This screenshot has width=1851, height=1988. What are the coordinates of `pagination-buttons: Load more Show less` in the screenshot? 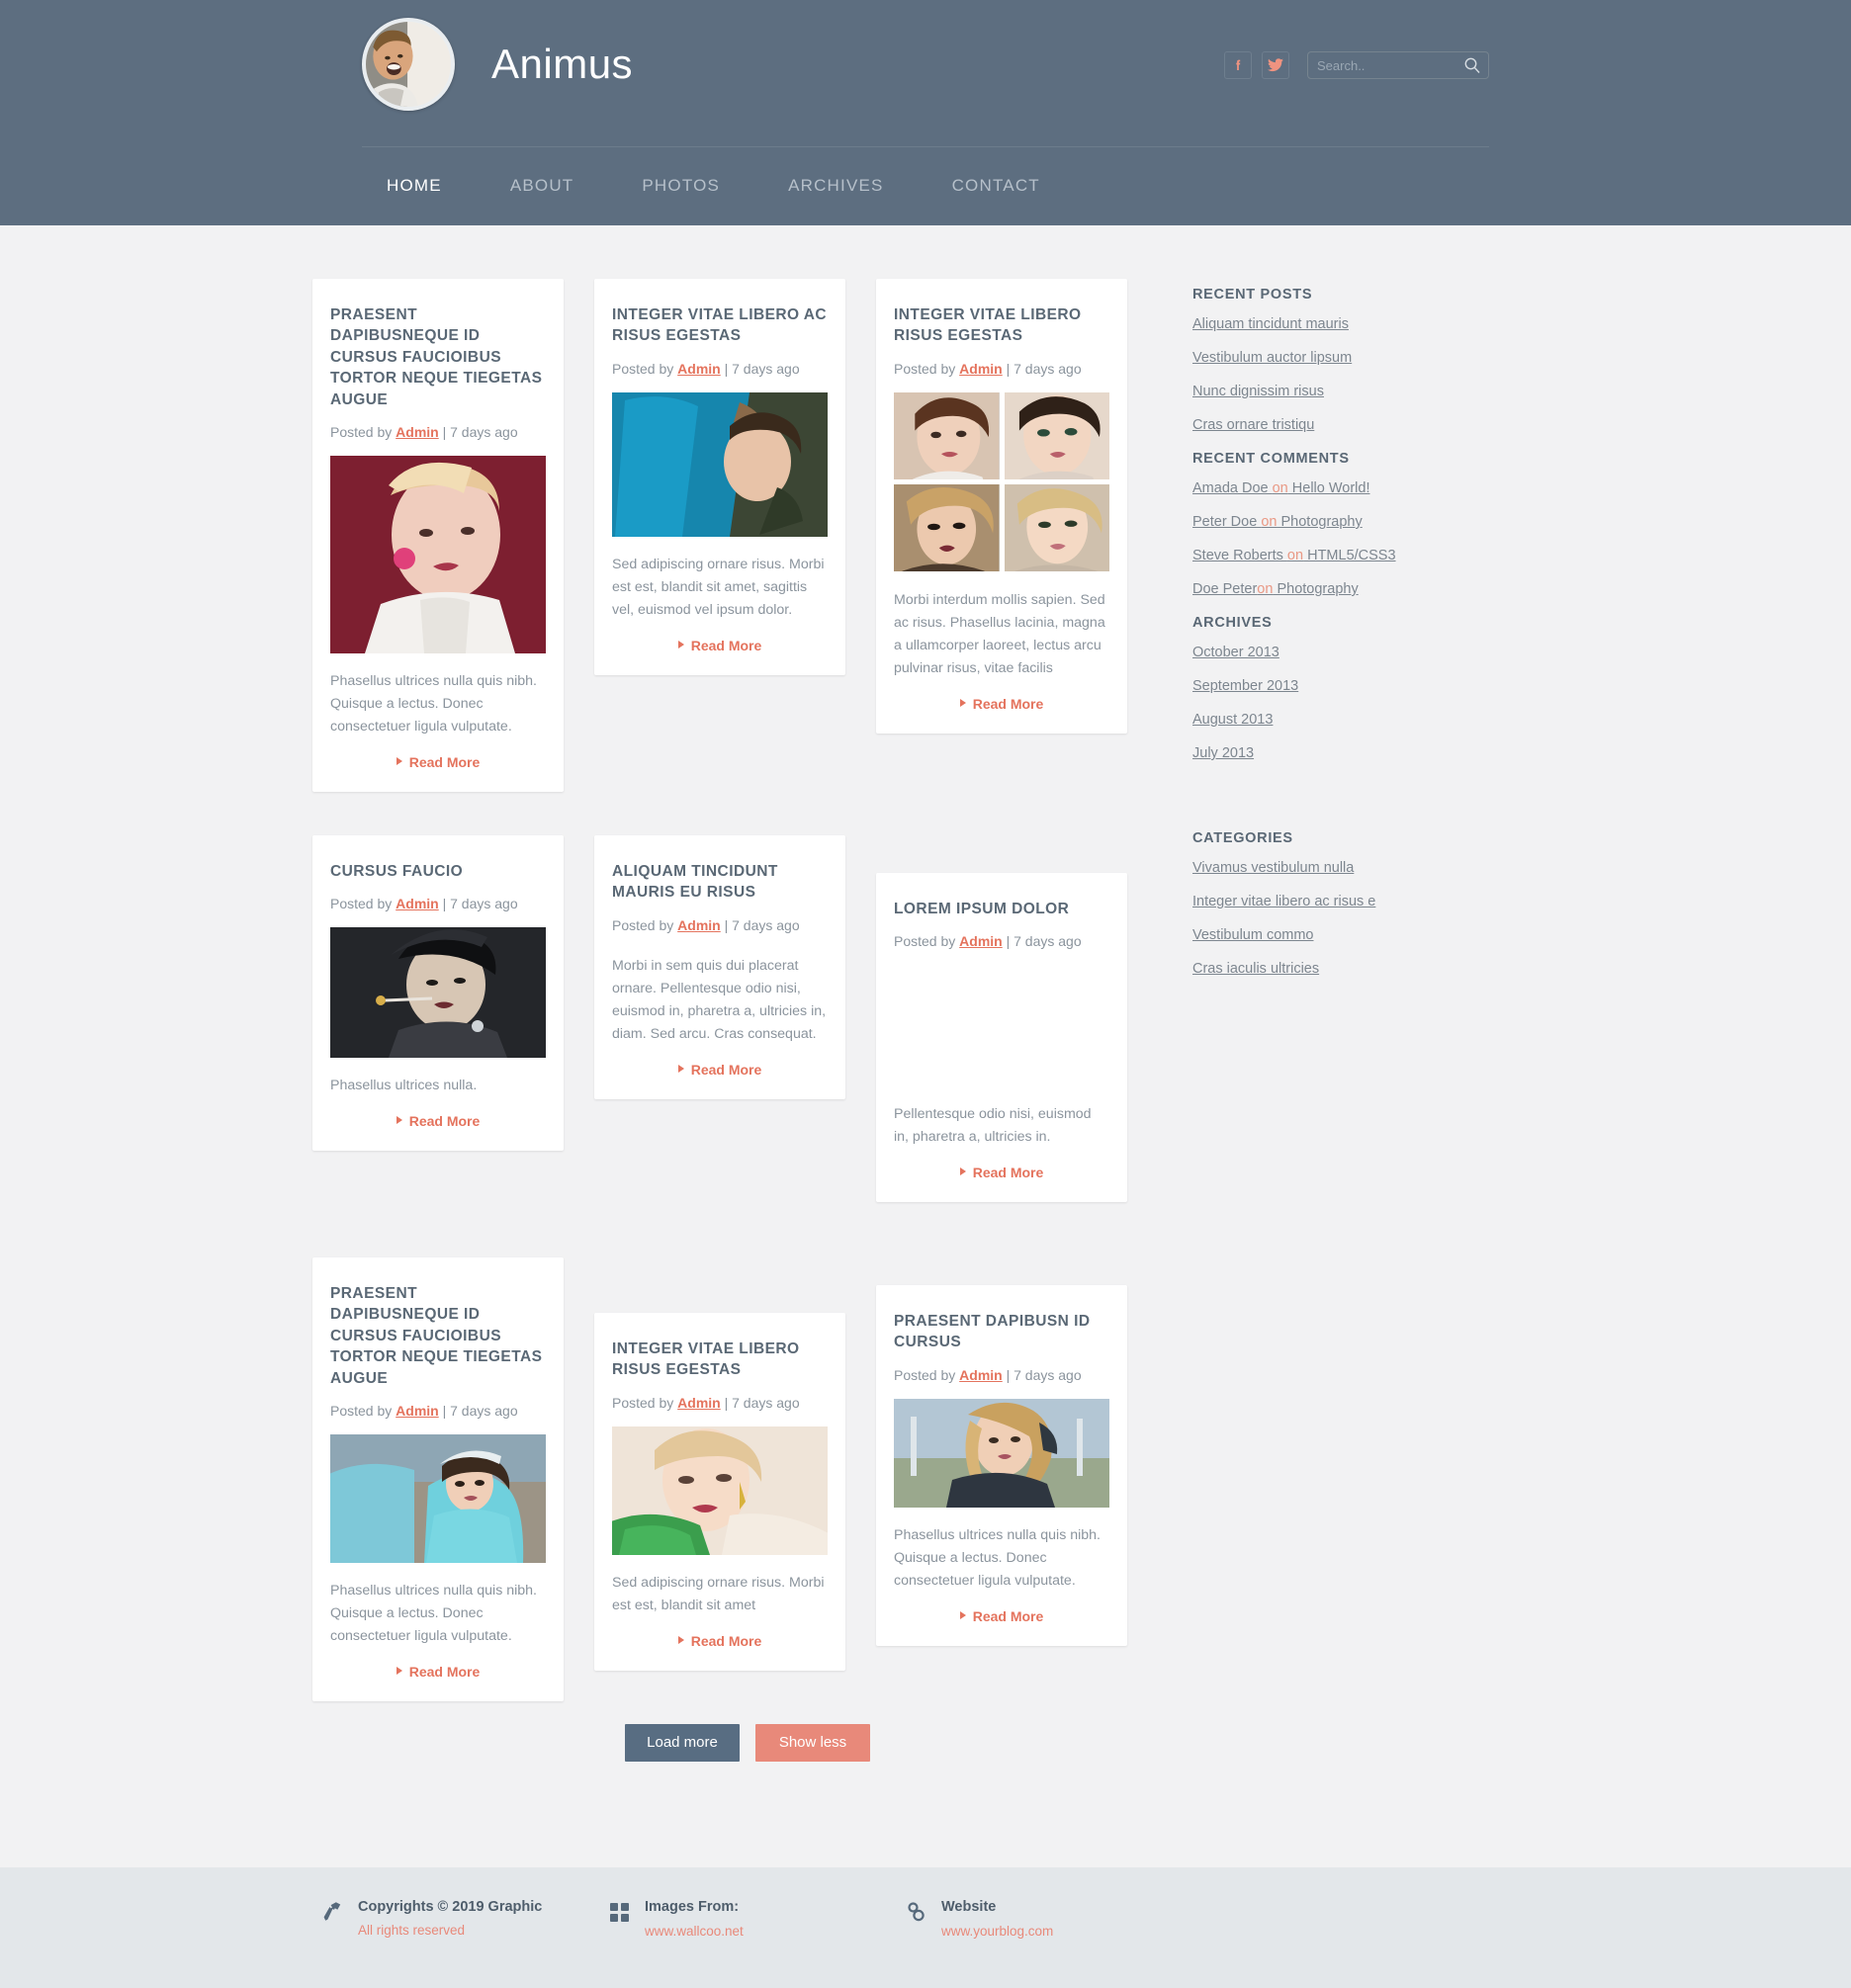 It's located at (925, 1732).